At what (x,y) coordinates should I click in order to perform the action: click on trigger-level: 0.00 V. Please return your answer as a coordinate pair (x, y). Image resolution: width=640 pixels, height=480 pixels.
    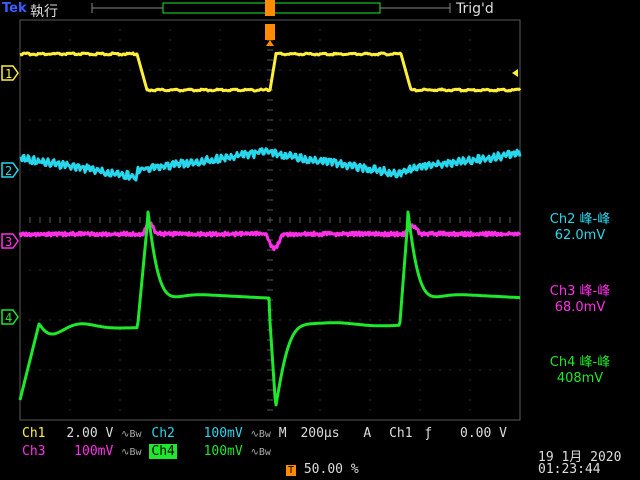
    Looking at the image, I should click on (483, 433).